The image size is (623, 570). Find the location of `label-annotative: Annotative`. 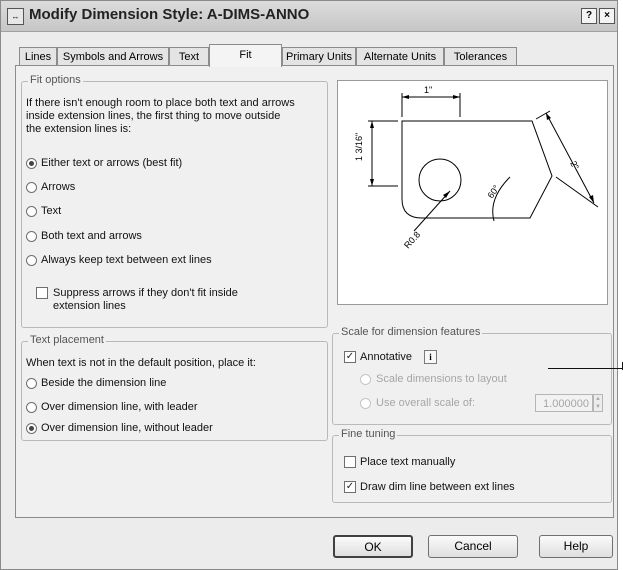

label-annotative: Annotative is located at coordinates (386, 357).